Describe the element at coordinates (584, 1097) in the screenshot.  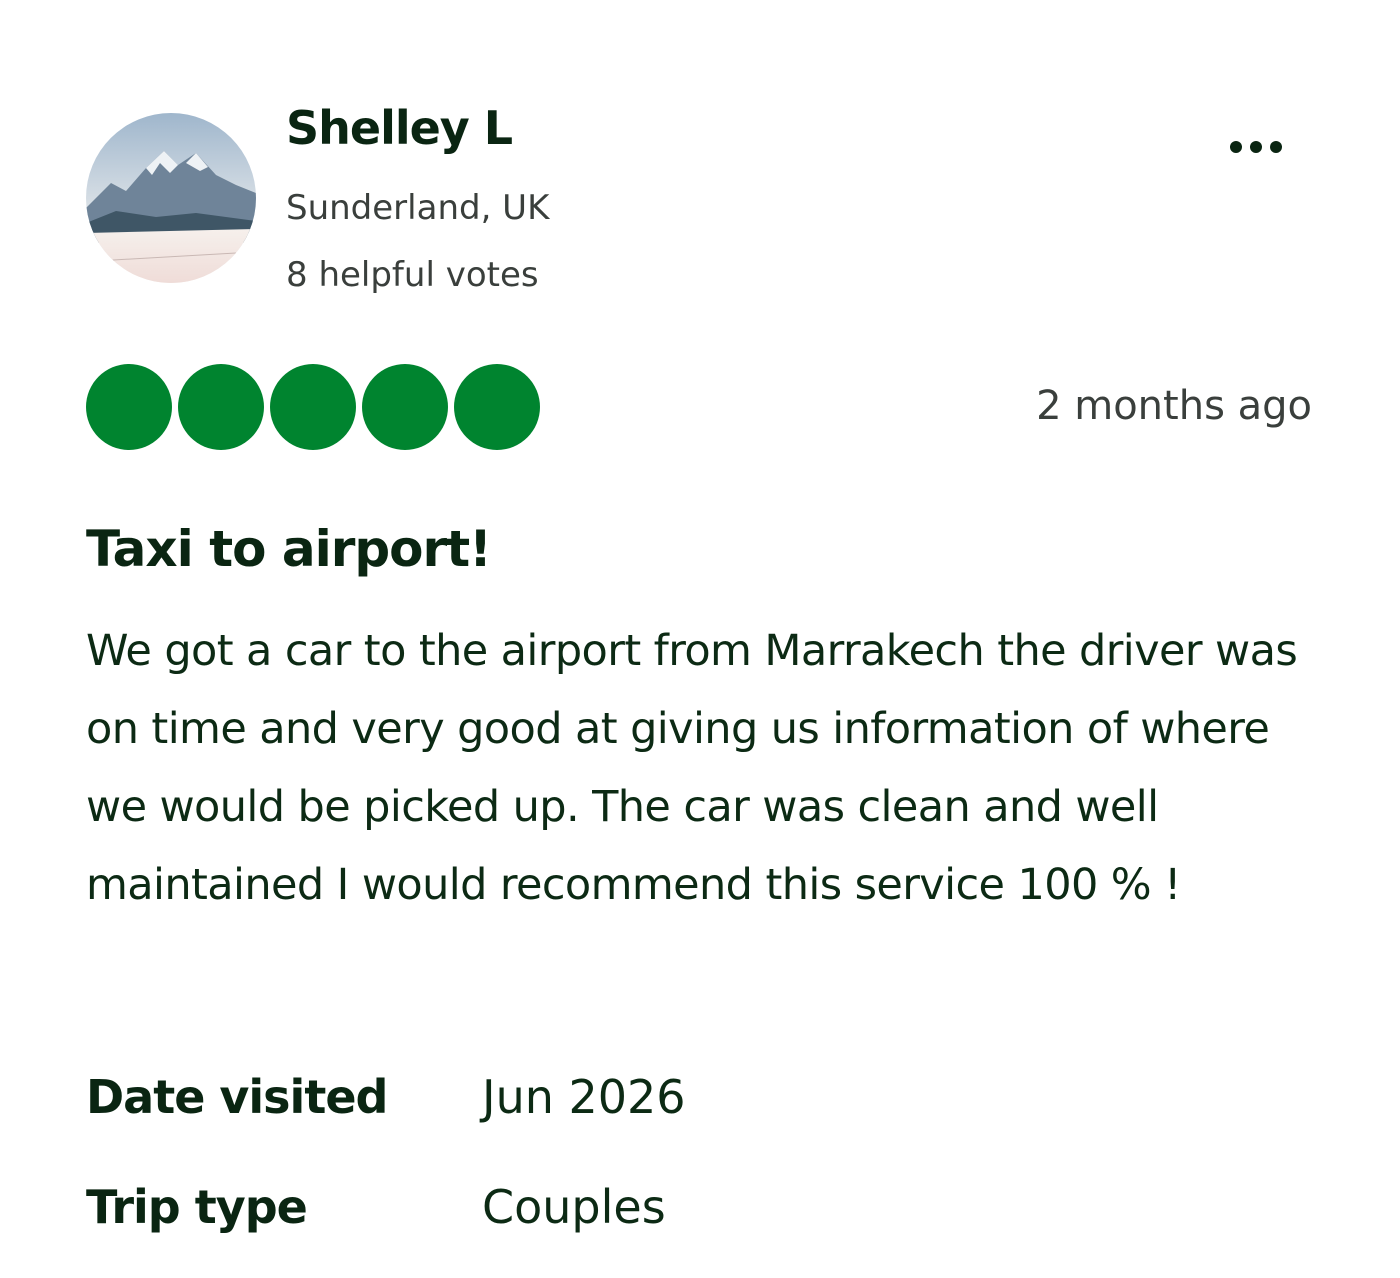
I see `detail-value: Jun 2026` at that location.